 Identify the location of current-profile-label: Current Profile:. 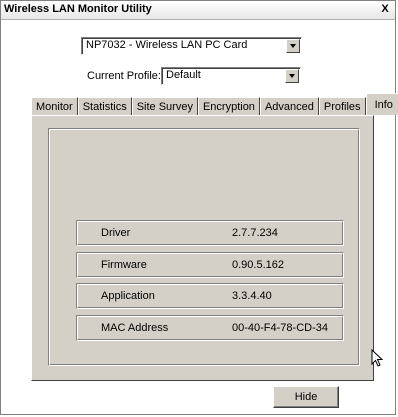
(124, 76).